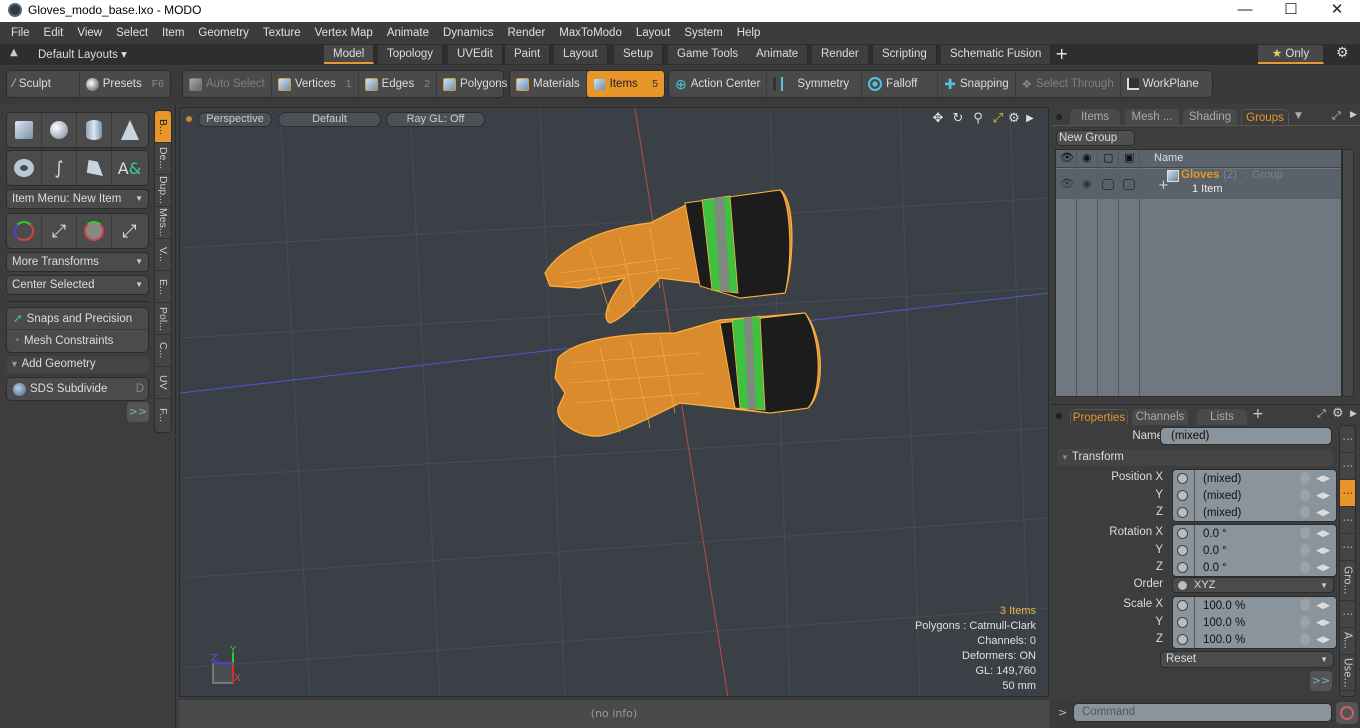  Describe the element at coordinates (77, 364) in the screenshot. I see `add-geometry-section: ▼ Add Geometry` at that location.